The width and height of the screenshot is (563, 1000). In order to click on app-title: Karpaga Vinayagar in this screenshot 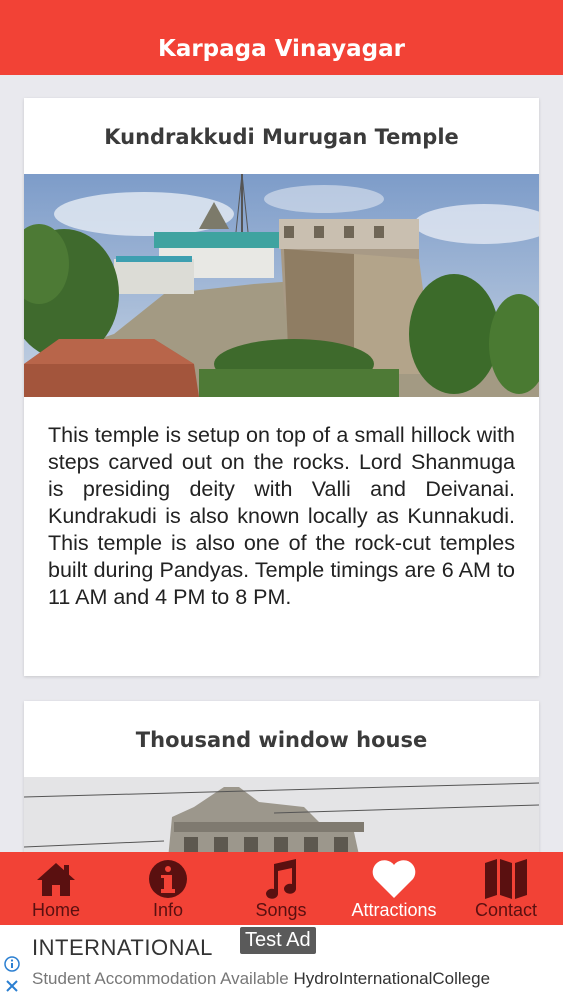, I will do `click(281, 49)`.